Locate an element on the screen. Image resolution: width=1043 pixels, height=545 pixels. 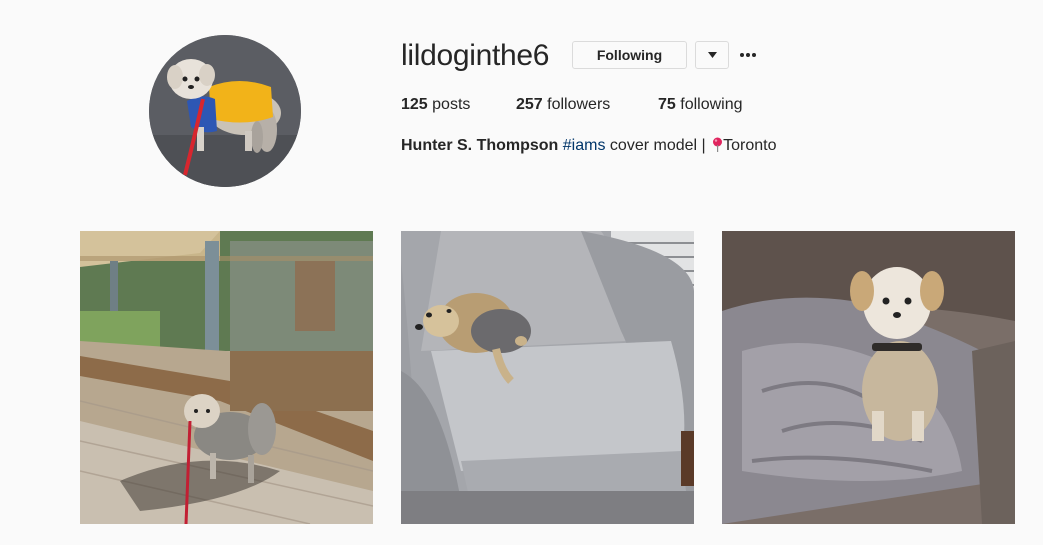
profile-avatar is located at coordinates (225, 111).